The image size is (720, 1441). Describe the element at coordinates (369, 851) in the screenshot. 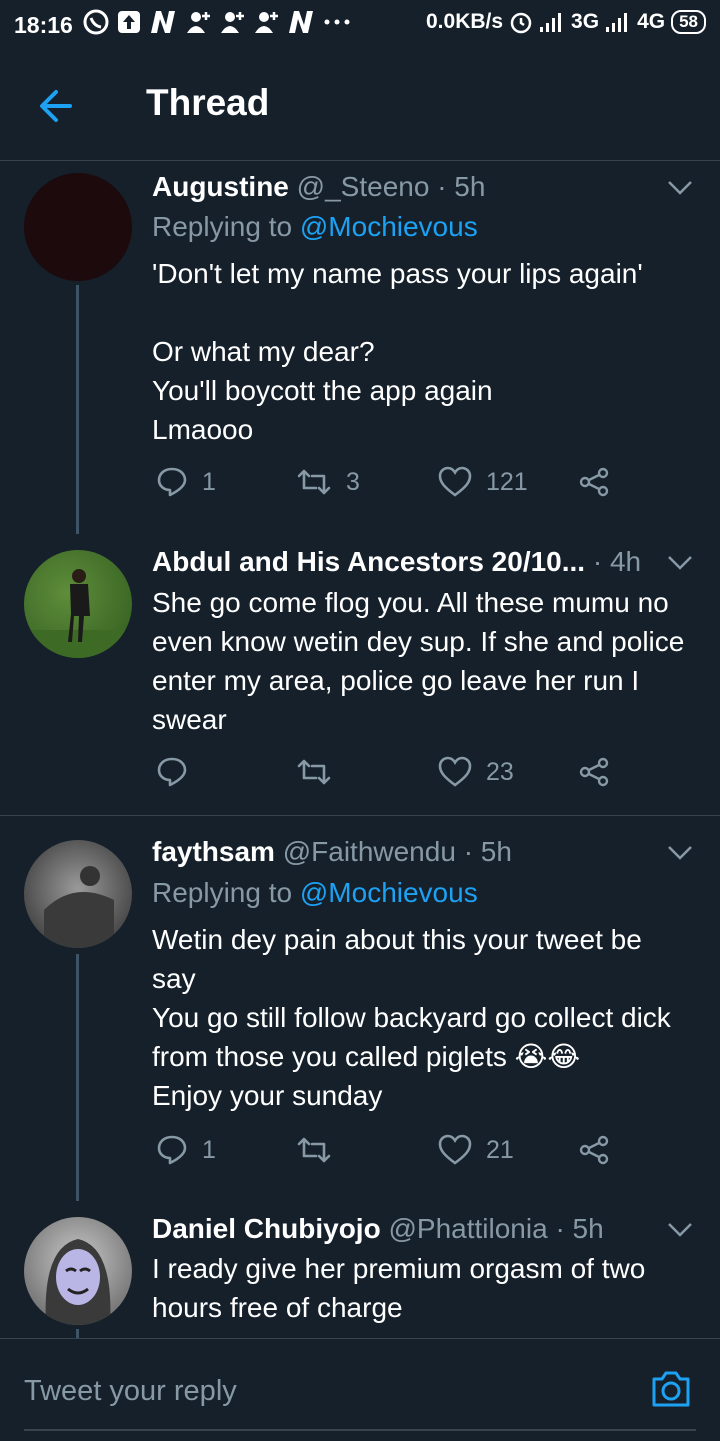

I see `user-handle: @Faithwendu` at that location.